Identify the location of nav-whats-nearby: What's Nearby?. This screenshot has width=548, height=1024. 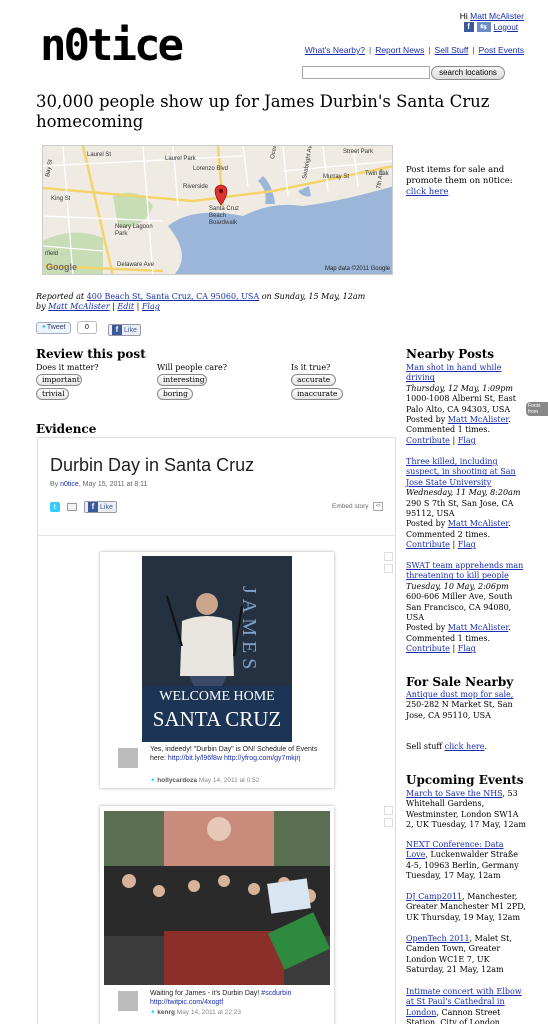
(335, 50).